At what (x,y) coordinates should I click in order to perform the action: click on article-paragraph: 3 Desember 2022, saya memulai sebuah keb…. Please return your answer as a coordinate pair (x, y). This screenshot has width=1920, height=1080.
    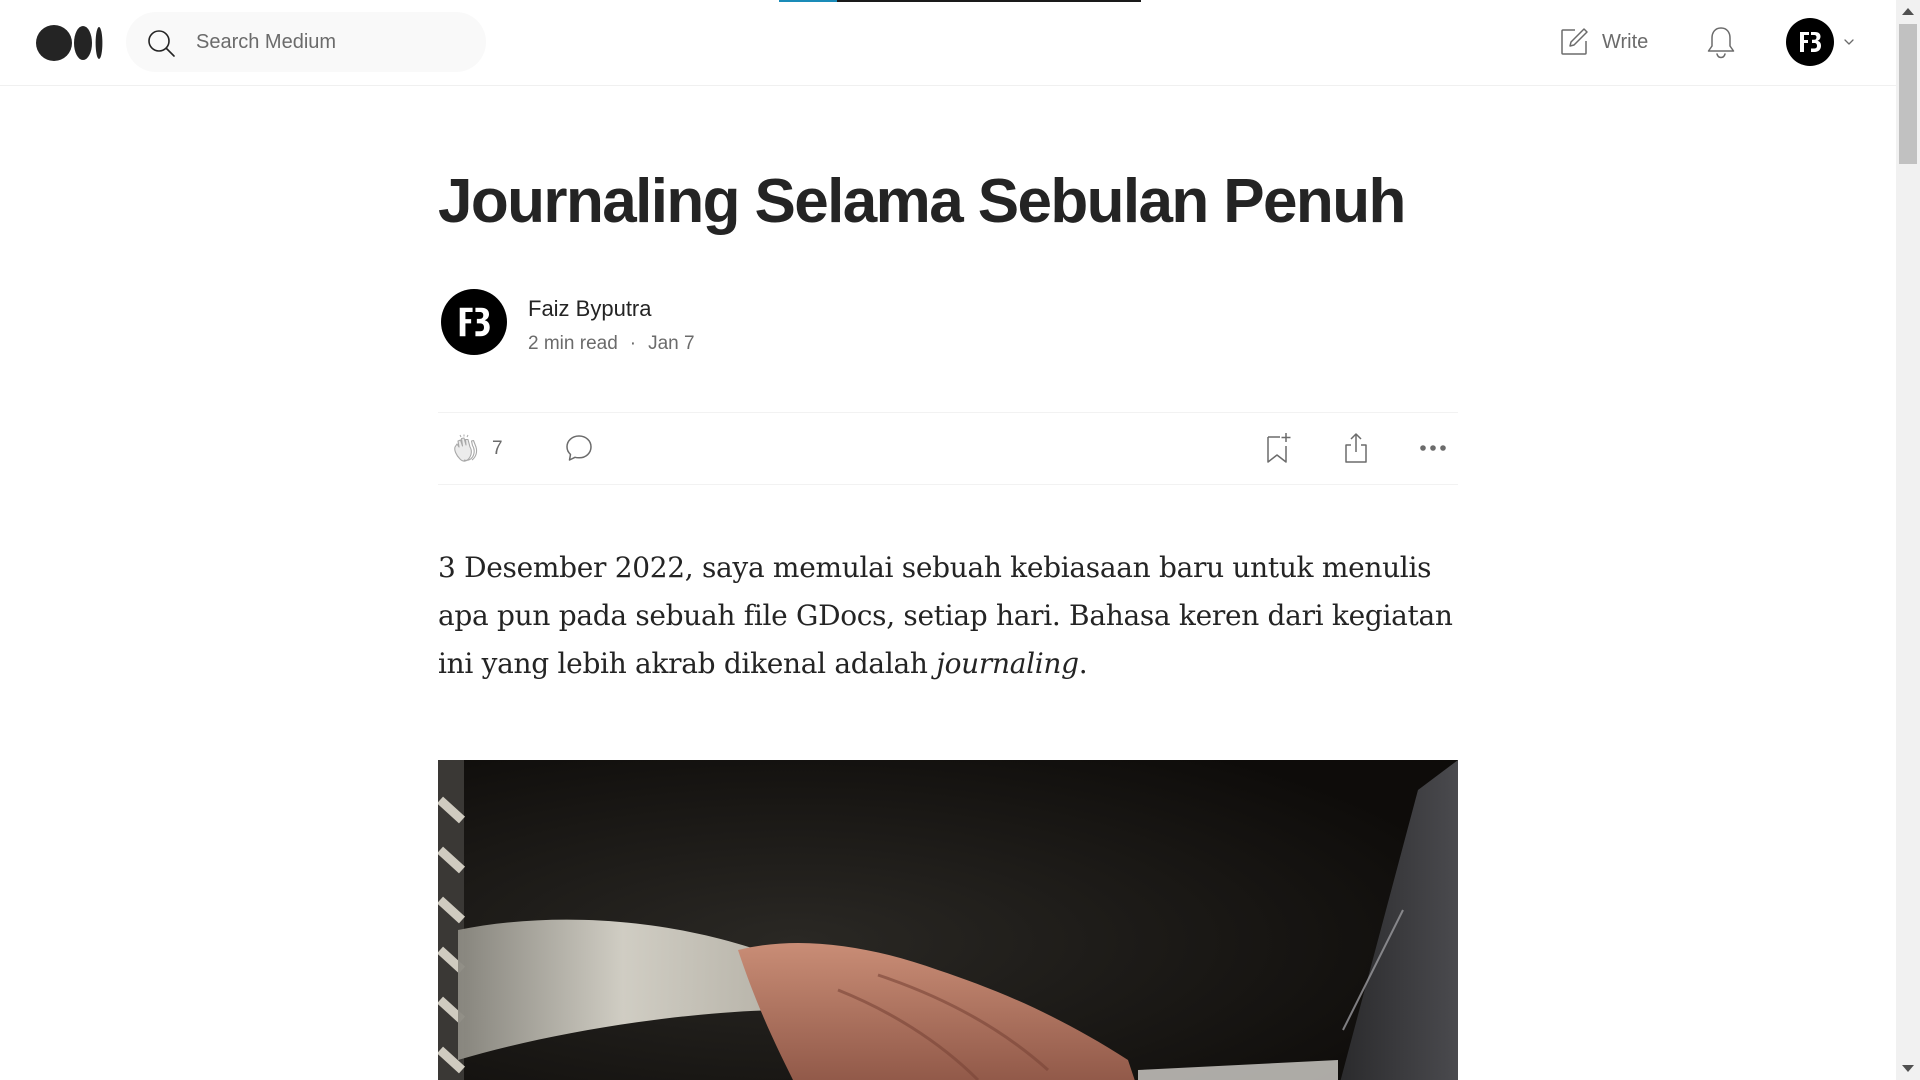
    Looking at the image, I should click on (948, 616).